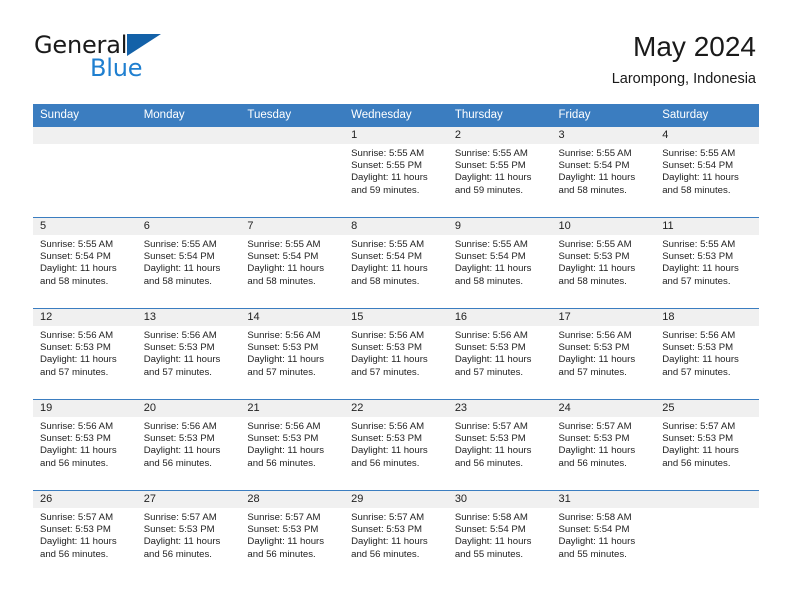 The height and width of the screenshot is (612, 792). What do you see at coordinates (396, 408) in the screenshot?
I see `day-number: 22` at bounding box center [396, 408].